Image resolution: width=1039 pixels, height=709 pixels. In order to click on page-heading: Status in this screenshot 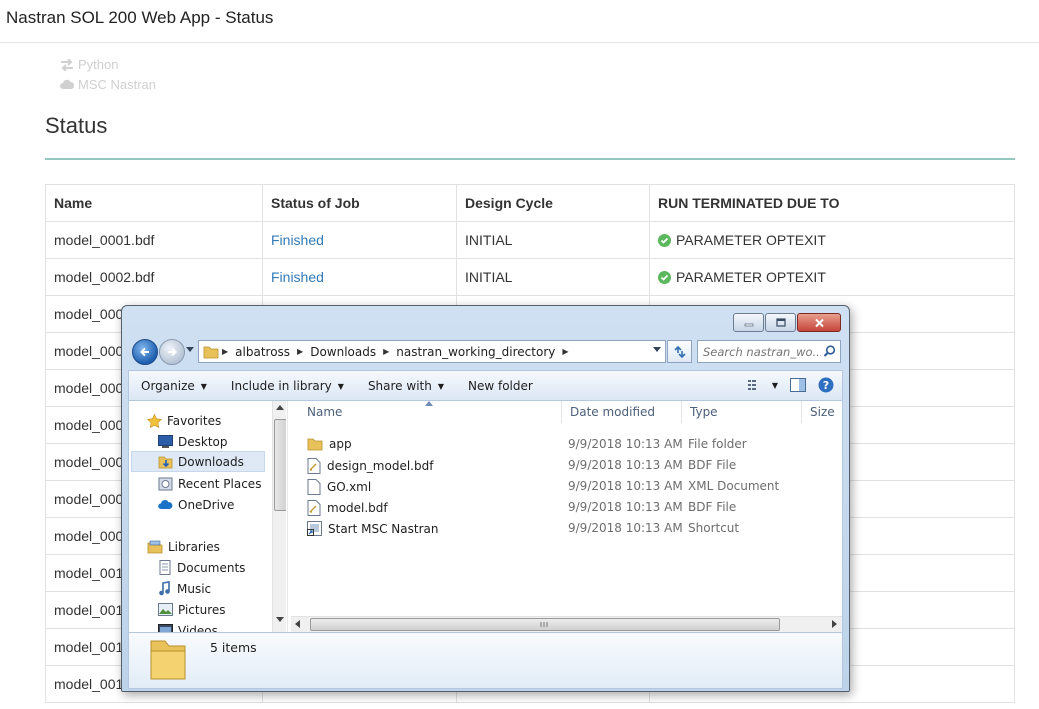, I will do `click(76, 125)`.